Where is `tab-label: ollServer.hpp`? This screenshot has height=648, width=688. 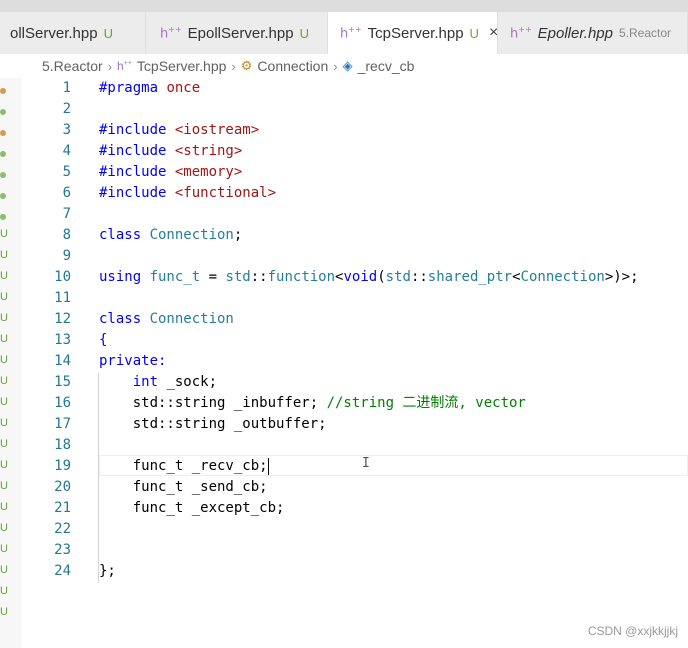
tab-label: ollServer.hpp is located at coordinates (54, 33).